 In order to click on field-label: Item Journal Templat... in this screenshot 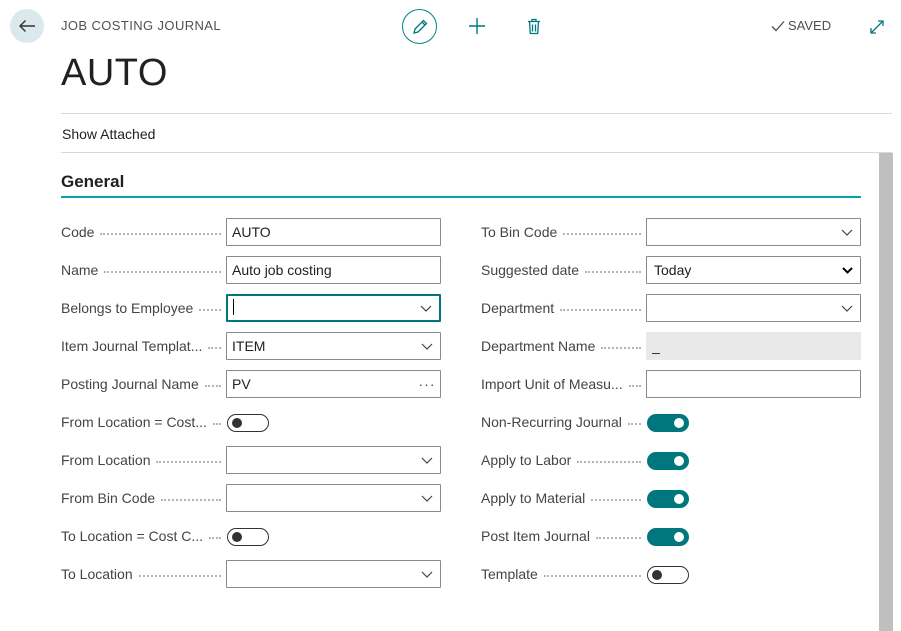, I will do `click(141, 346)`.